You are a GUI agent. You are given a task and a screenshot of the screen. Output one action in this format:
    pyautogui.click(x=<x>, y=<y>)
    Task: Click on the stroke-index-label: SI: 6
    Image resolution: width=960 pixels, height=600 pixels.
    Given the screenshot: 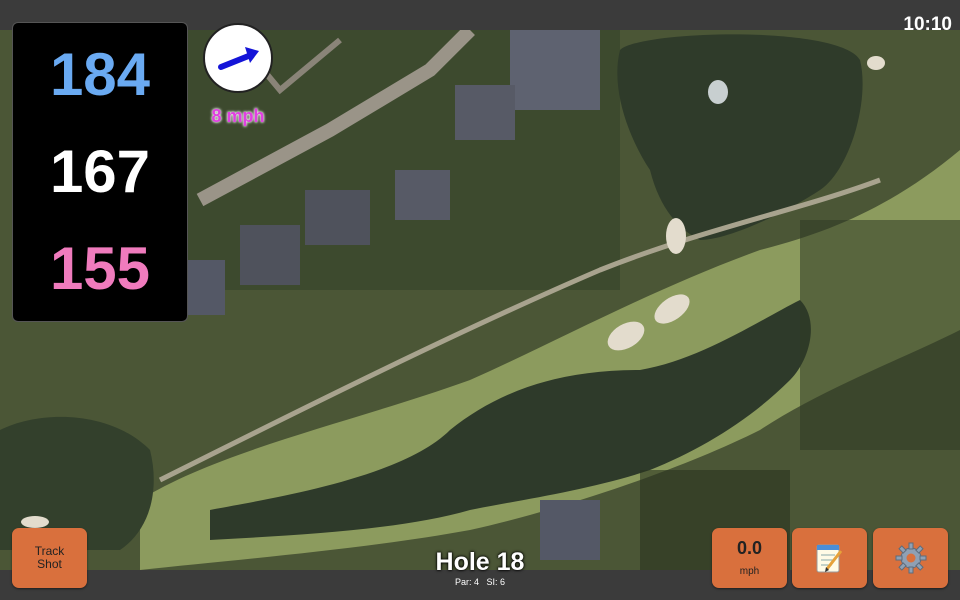 What is the action you would take?
    pyautogui.click(x=496, y=582)
    